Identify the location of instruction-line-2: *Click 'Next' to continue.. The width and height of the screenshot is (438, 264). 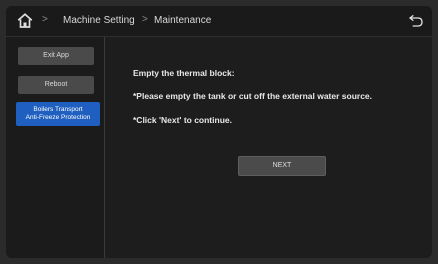
(182, 120).